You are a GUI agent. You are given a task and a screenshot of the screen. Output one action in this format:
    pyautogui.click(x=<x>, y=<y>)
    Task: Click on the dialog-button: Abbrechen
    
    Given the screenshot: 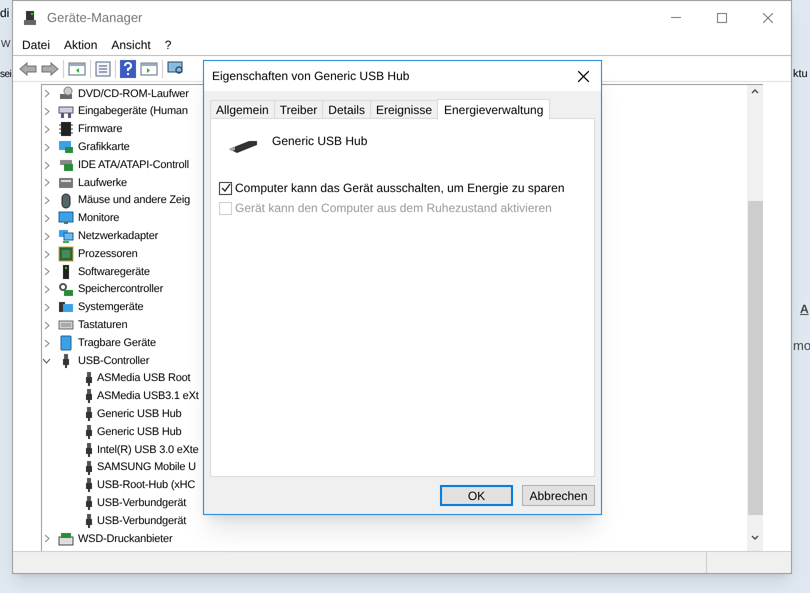 What is the action you would take?
    pyautogui.click(x=558, y=495)
    